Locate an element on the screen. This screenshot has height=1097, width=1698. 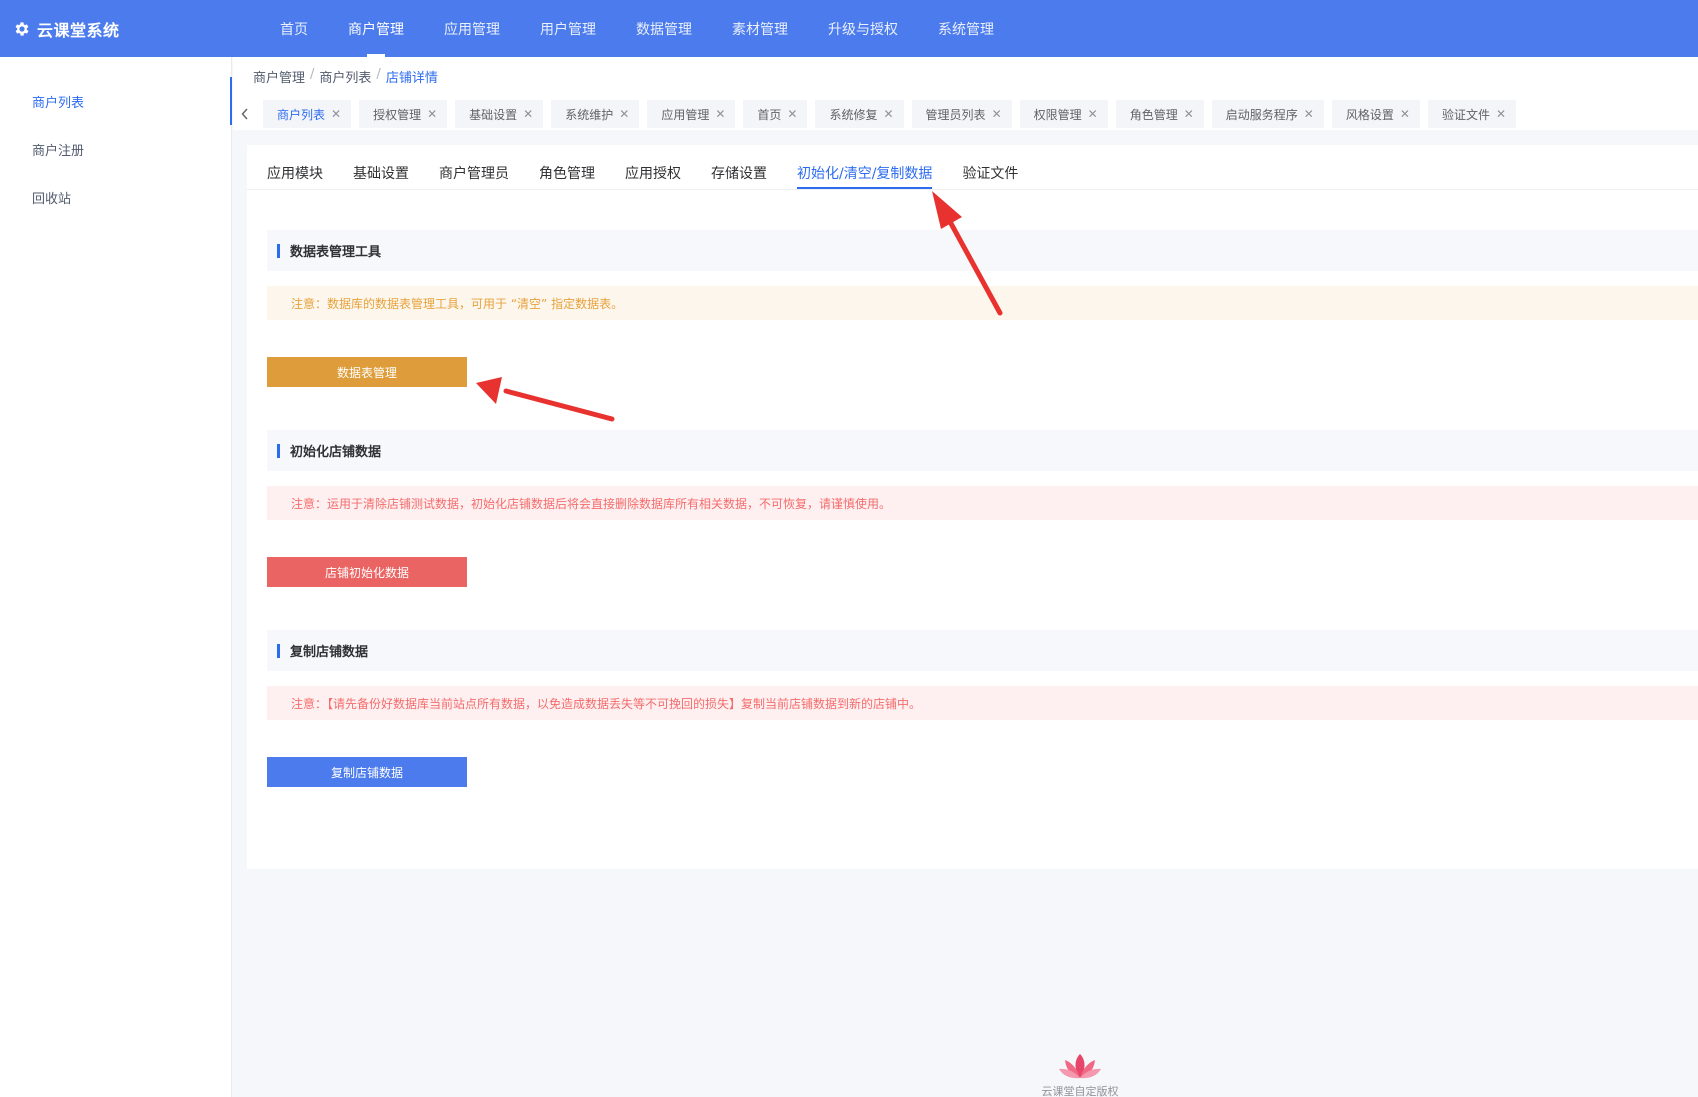
tab-label: 授权管理 is located at coordinates (397, 114).